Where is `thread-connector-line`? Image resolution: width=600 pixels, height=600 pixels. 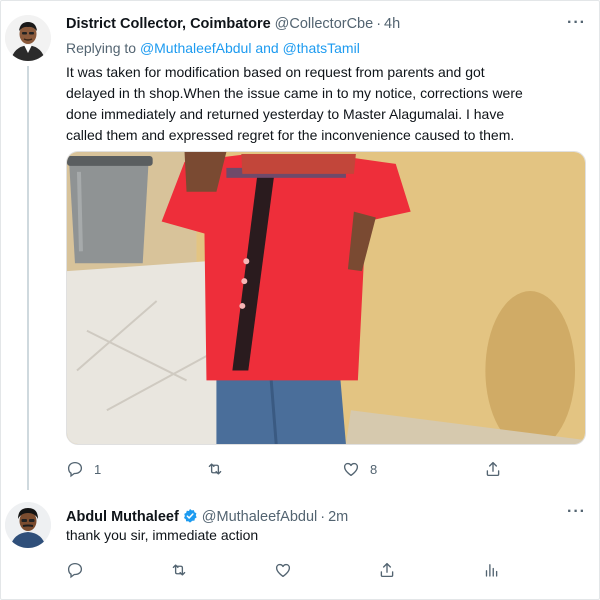
thread-connector-line is located at coordinates (28, 278).